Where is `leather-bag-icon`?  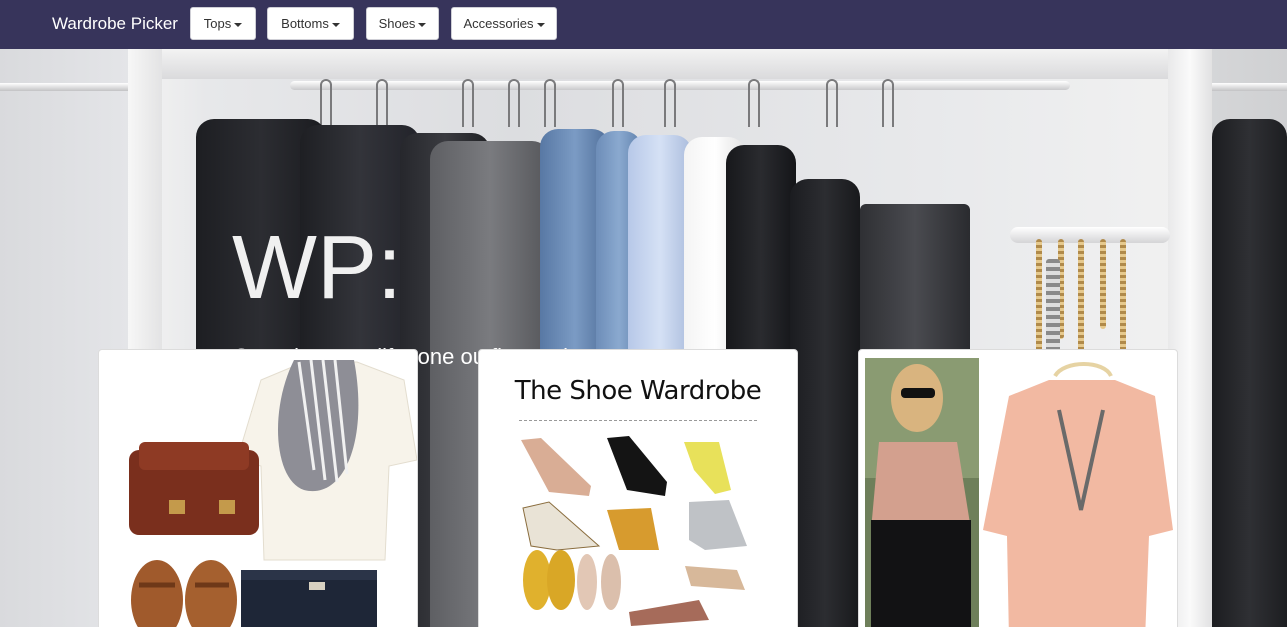 leather-bag-icon is located at coordinates (194, 488).